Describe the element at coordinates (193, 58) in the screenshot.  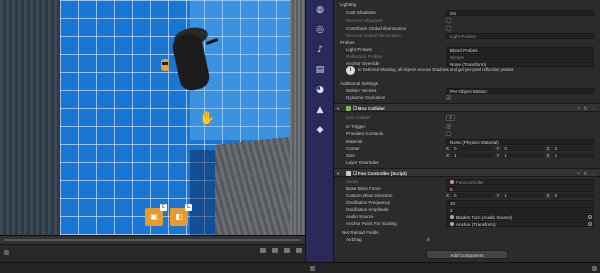
I see `fan-object` at that location.